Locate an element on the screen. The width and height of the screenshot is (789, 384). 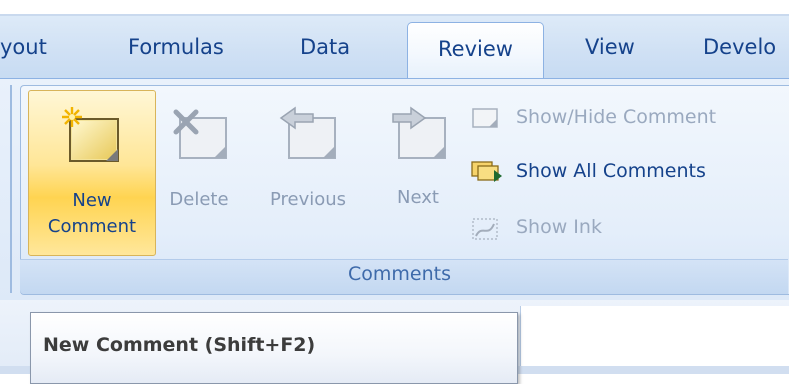
comments-group-label-bar: Comments is located at coordinates (404, 276).